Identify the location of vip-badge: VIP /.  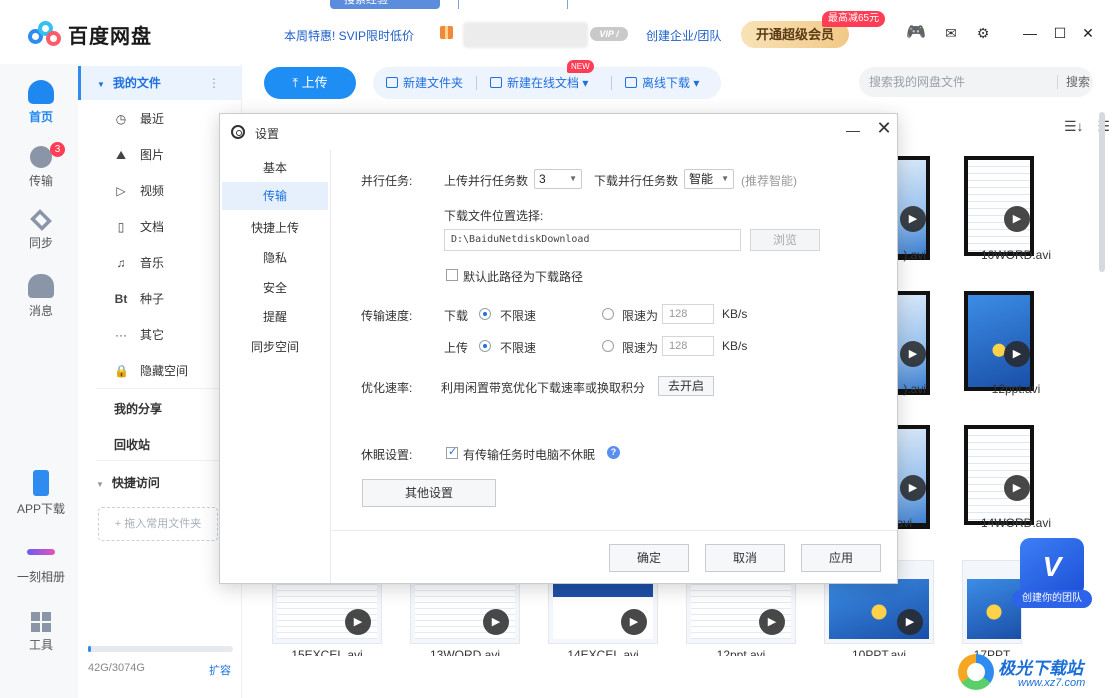
(609, 34).